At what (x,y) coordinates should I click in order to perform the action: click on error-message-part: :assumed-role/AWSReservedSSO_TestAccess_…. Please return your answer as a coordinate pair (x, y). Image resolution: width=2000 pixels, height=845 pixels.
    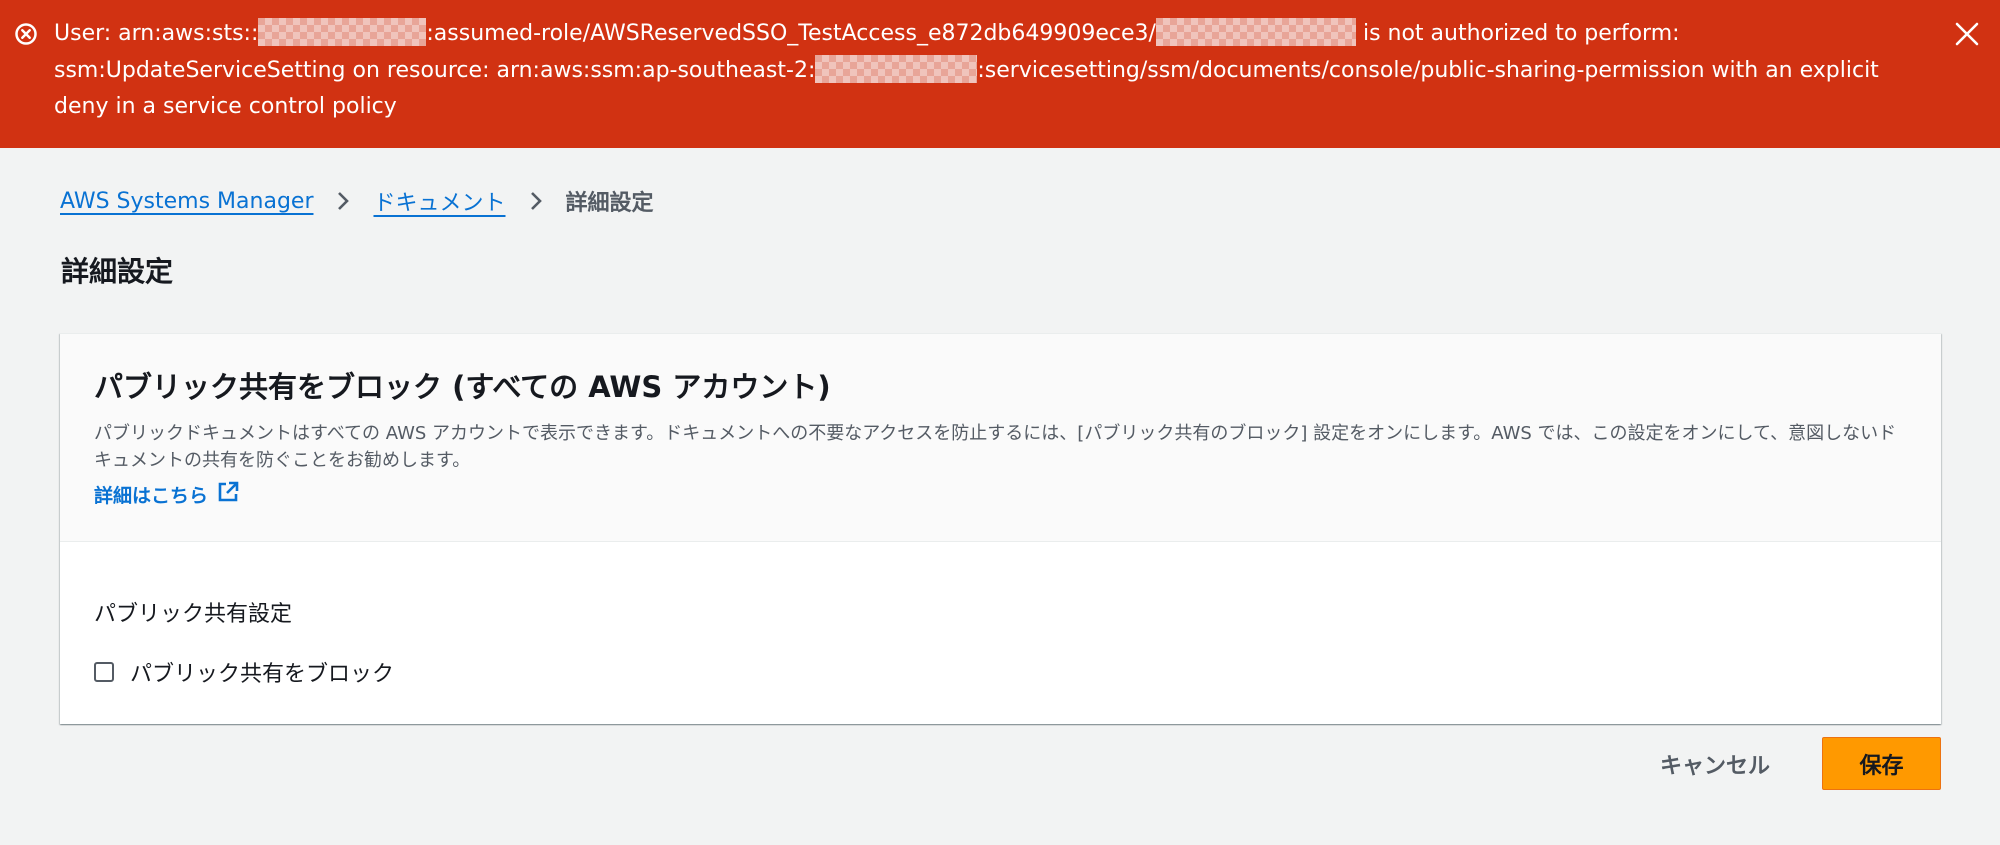
    Looking at the image, I should click on (791, 33).